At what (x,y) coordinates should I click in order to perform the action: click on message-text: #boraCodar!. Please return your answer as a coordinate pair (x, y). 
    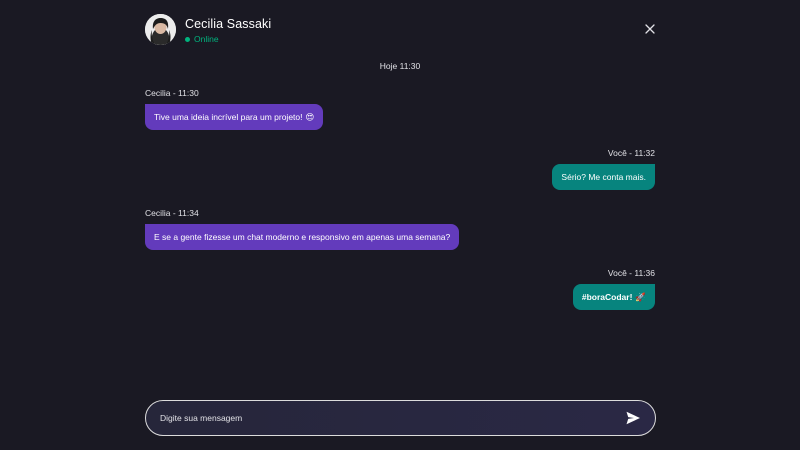
    Looking at the image, I should click on (607, 297).